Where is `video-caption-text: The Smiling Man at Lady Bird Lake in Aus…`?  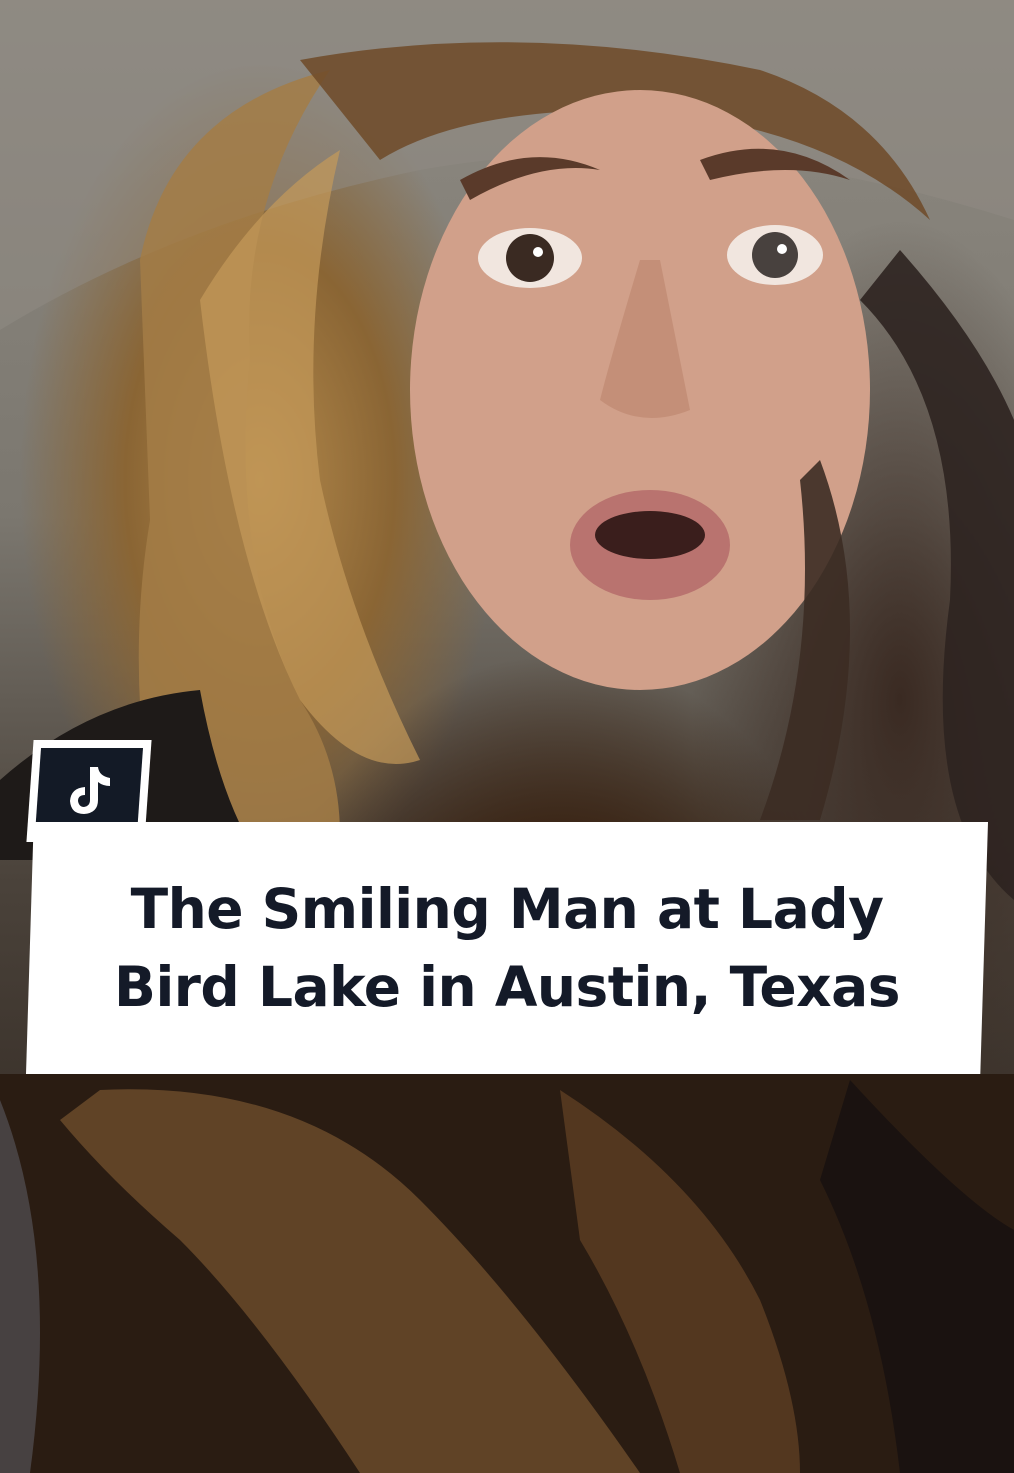
video-caption-text: The Smiling Man at Lady Bird Lake in Aus… is located at coordinates (507, 948).